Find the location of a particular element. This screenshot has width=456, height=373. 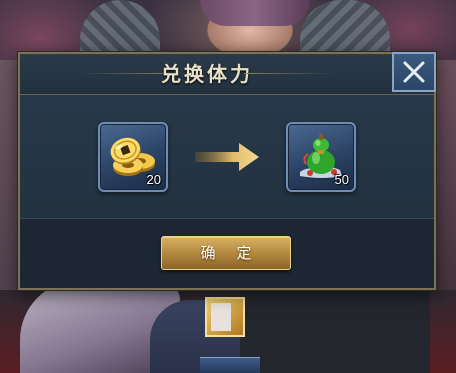

exchange-to-item: 50 is located at coordinates (321, 157).